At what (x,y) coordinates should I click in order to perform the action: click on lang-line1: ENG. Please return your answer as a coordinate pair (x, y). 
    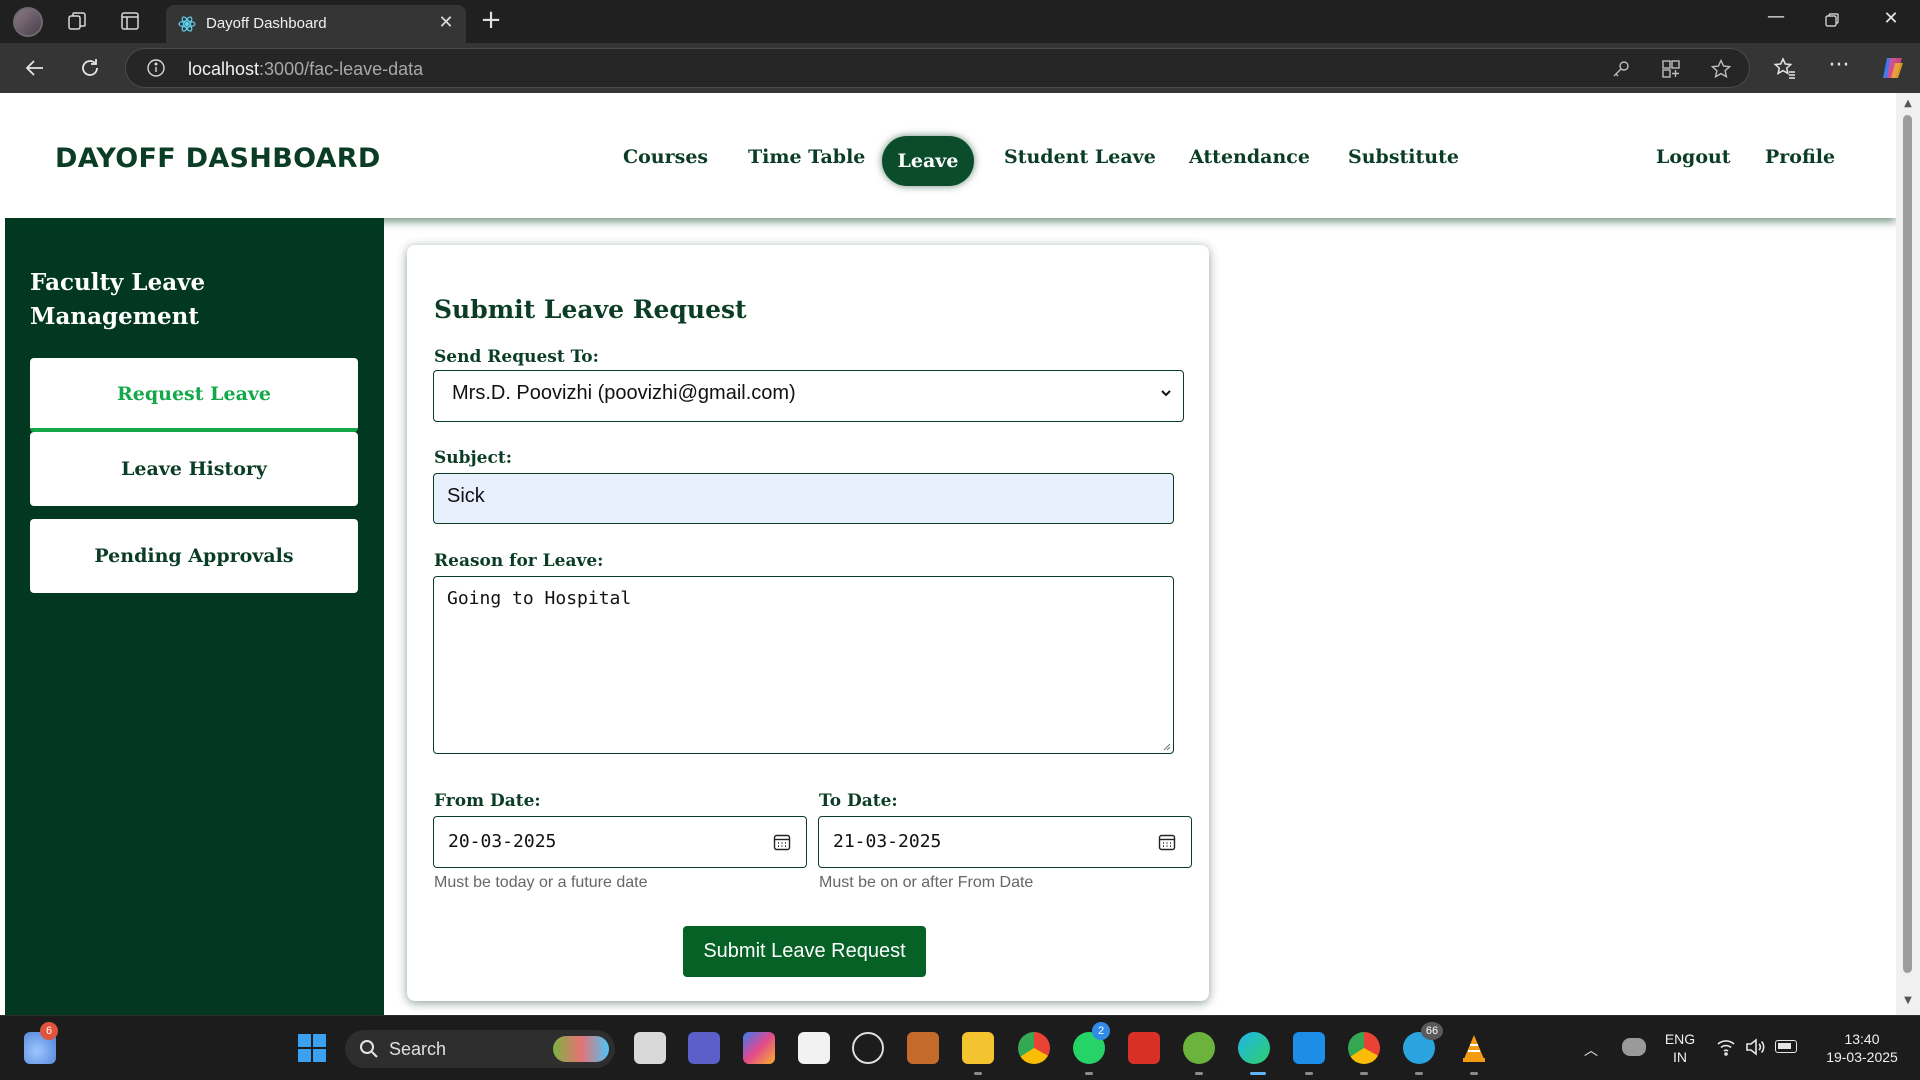
    Looking at the image, I should click on (1680, 1039).